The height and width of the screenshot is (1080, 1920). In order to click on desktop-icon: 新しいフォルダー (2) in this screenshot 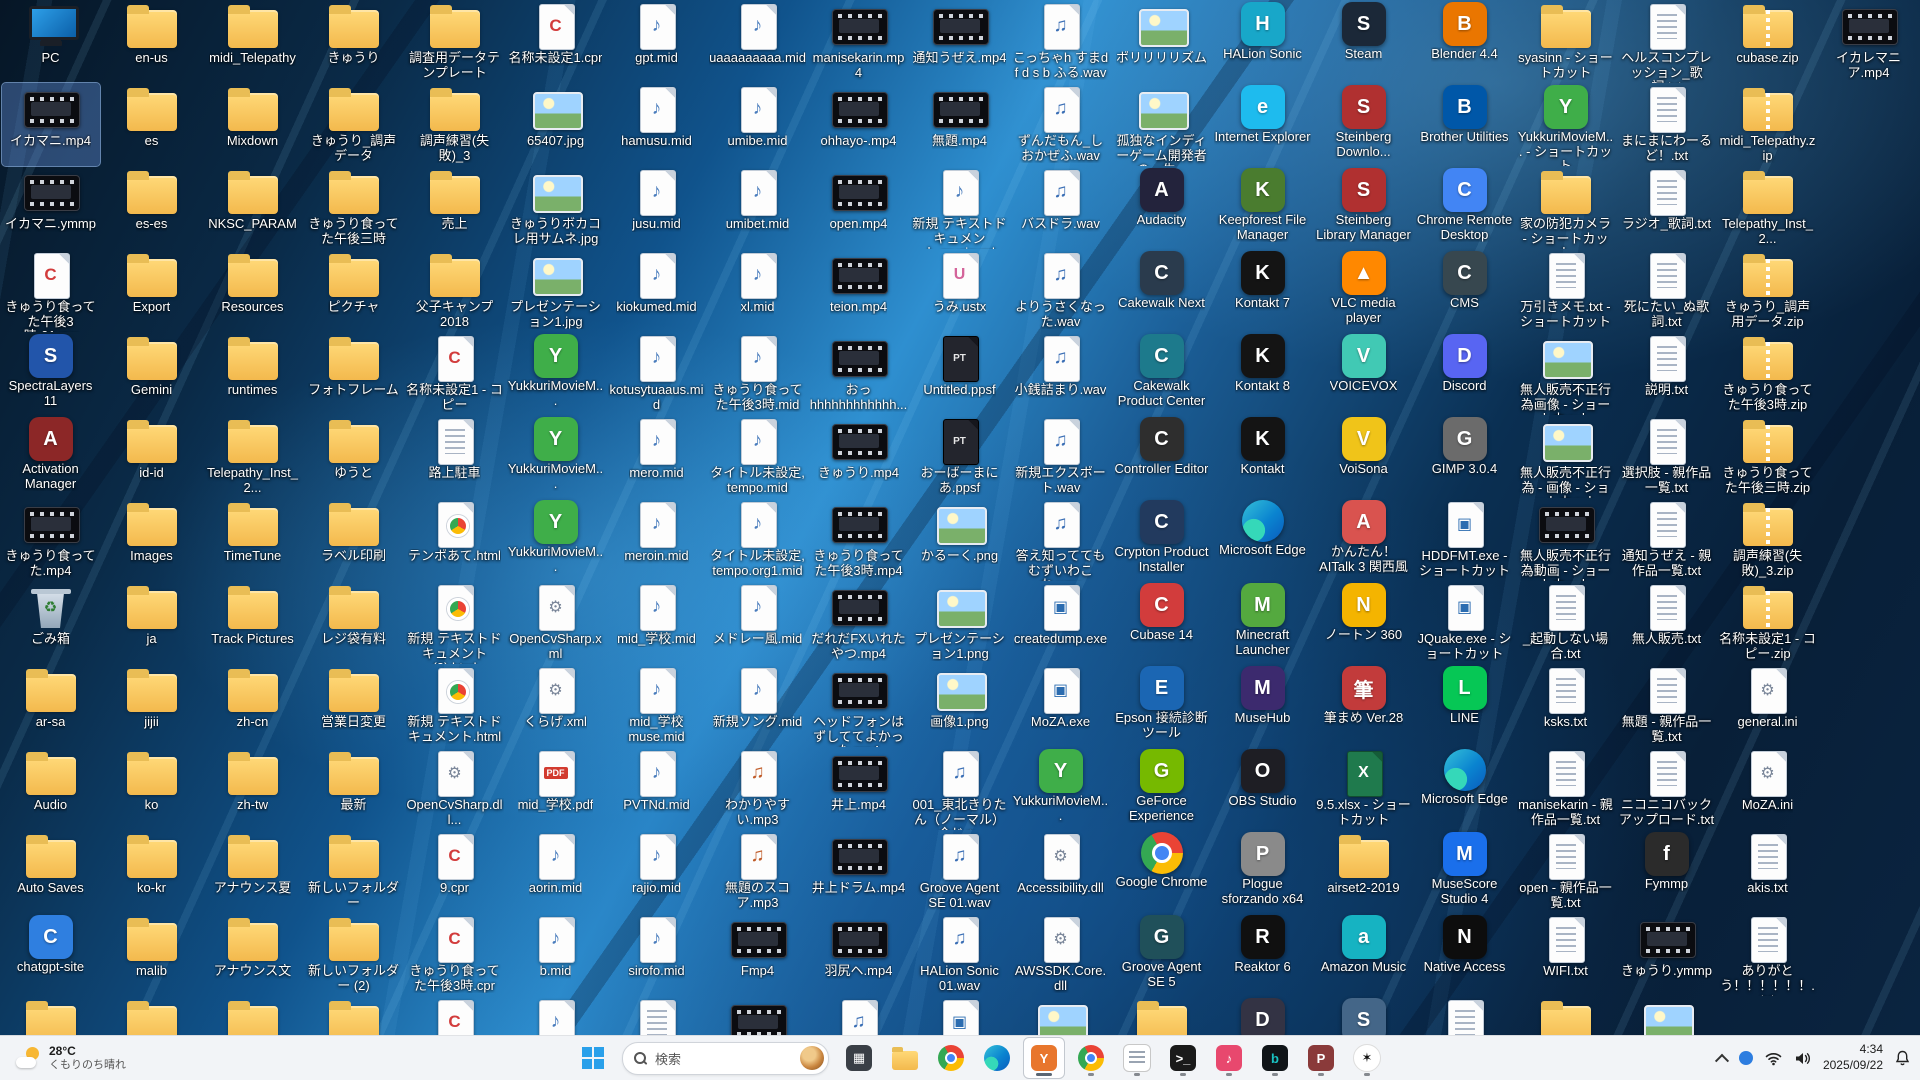, I will do `click(354, 954)`.